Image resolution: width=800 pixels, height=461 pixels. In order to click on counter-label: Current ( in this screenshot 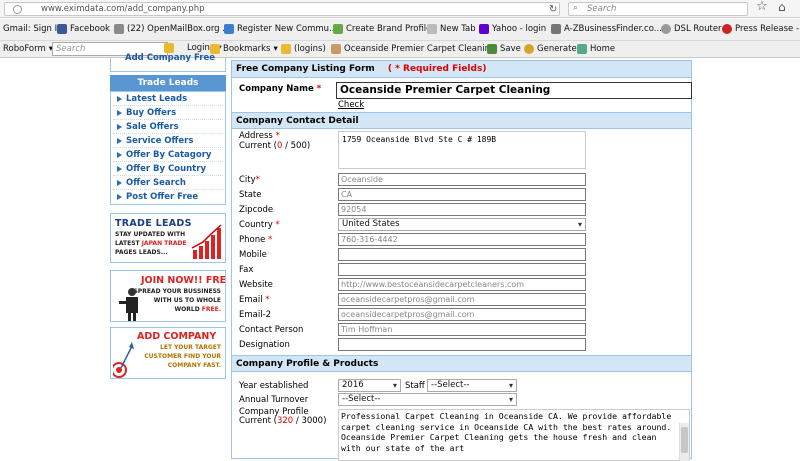, I will do `click(258, 421)`.